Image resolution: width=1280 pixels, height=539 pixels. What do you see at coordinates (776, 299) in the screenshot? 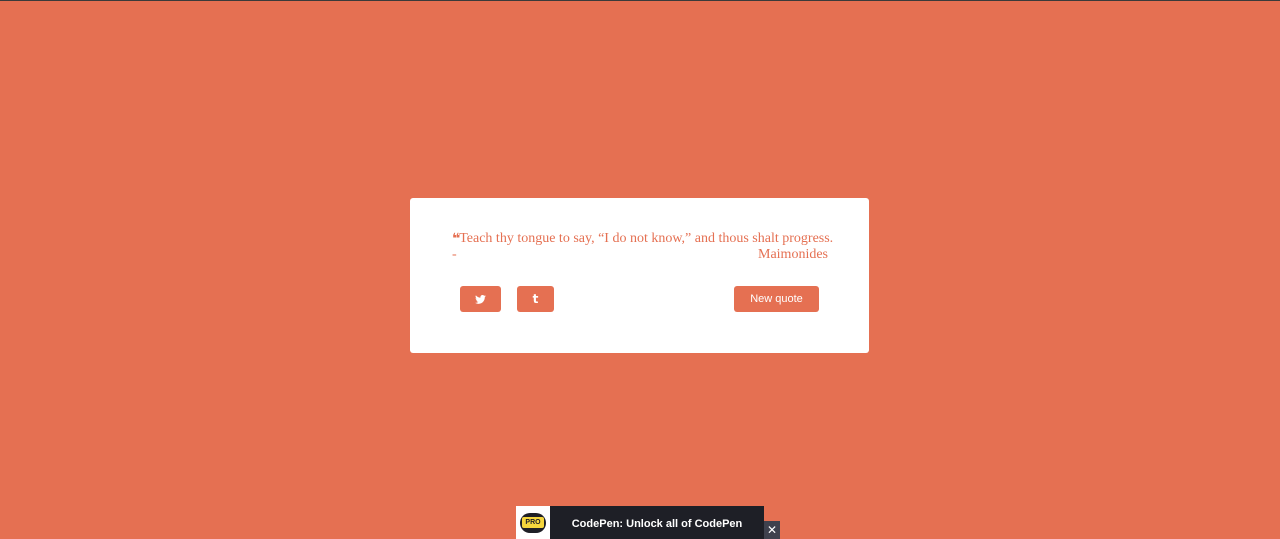
I see `new-quote-button: New quote` at bounding box center [776, 299].